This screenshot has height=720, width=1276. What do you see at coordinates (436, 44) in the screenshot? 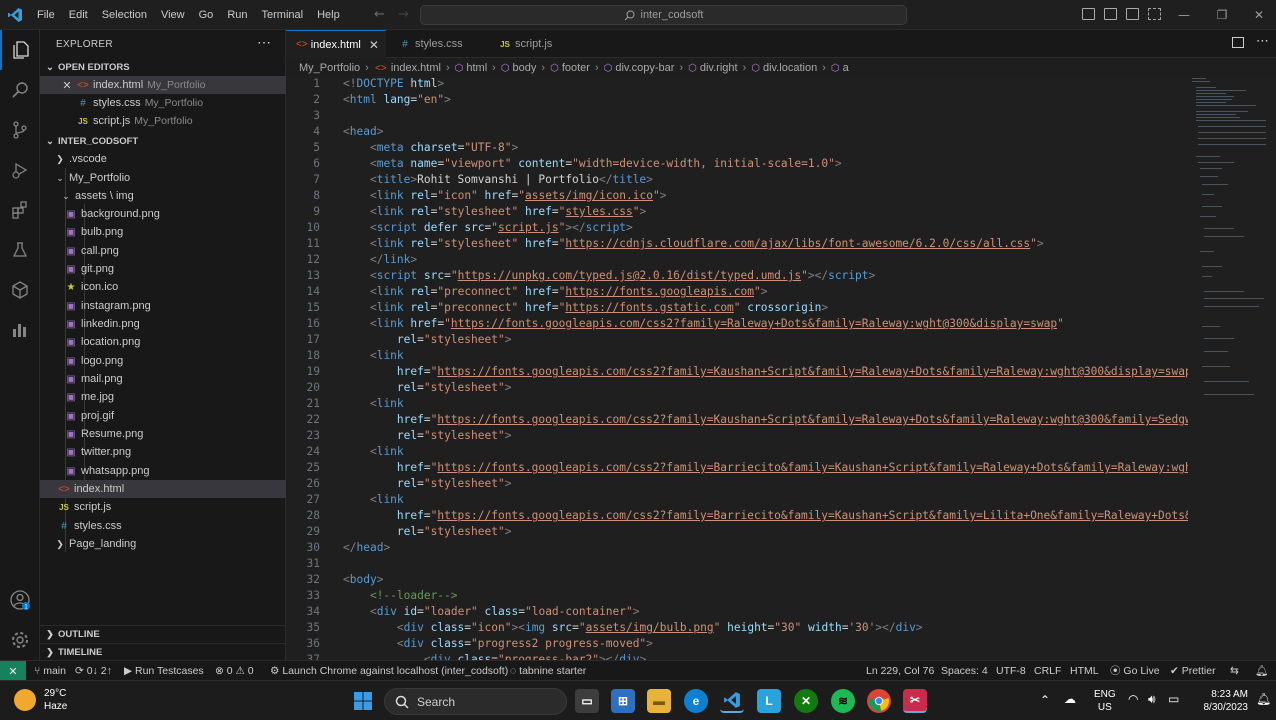
I see `tab-styles-css: # styles.css` at bounding box center [436, 44].